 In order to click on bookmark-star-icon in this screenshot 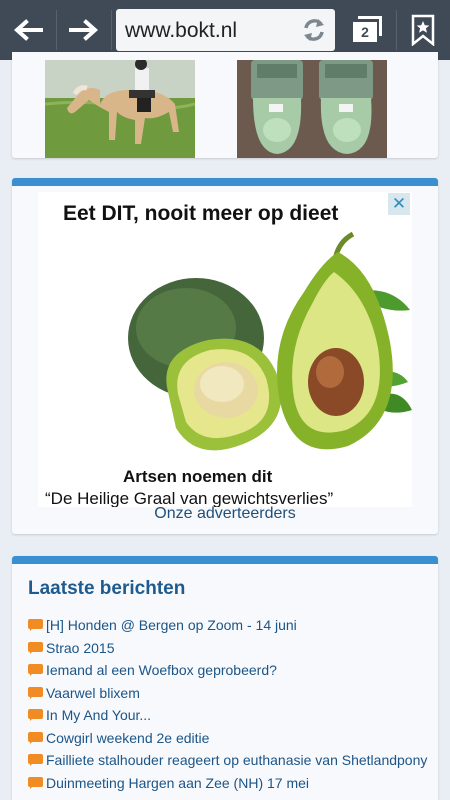, I will do `click(423, 30)`.